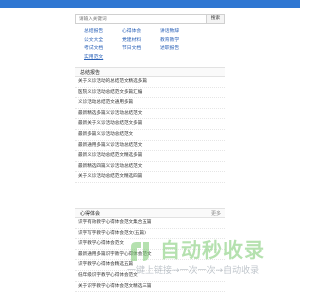 This screenshot has height=300, width=320. I want to click on category-link-official-docs: 公文大全, so click(103, 41).